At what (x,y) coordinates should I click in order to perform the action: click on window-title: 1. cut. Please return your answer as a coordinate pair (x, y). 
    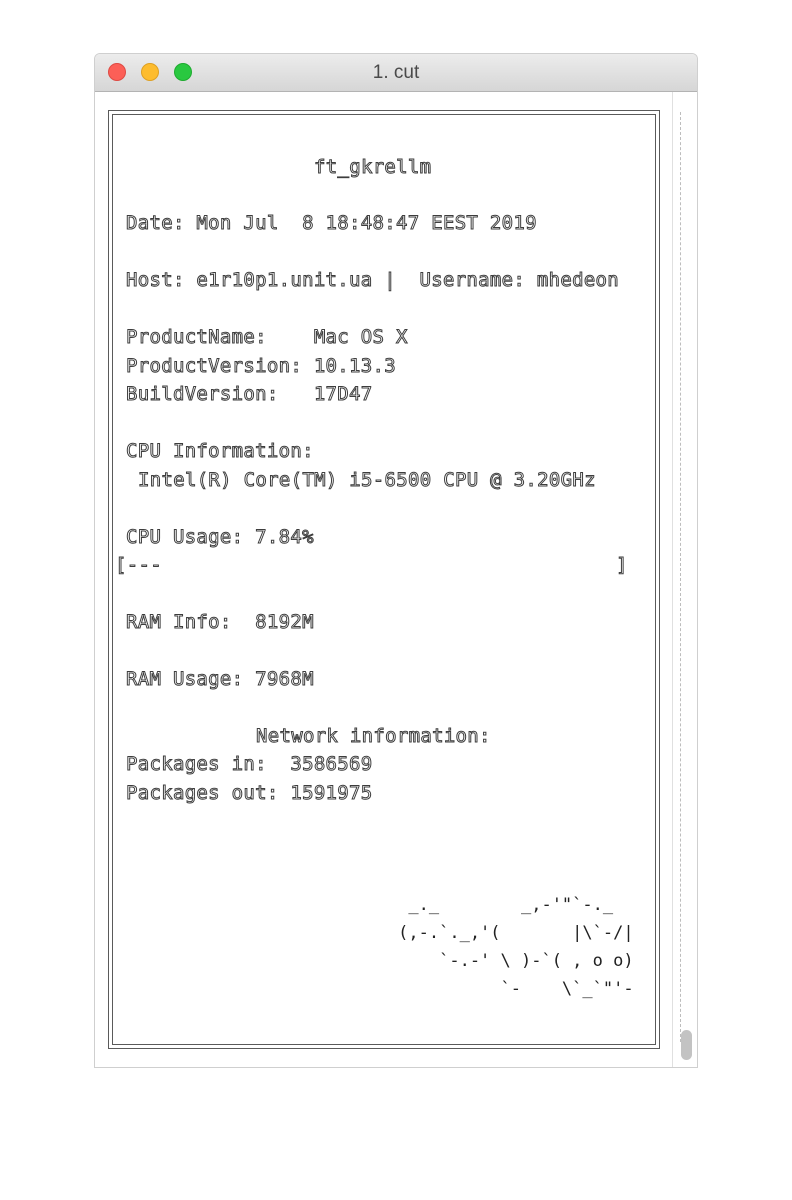
    Looking at the image, I should click on (396, 72).